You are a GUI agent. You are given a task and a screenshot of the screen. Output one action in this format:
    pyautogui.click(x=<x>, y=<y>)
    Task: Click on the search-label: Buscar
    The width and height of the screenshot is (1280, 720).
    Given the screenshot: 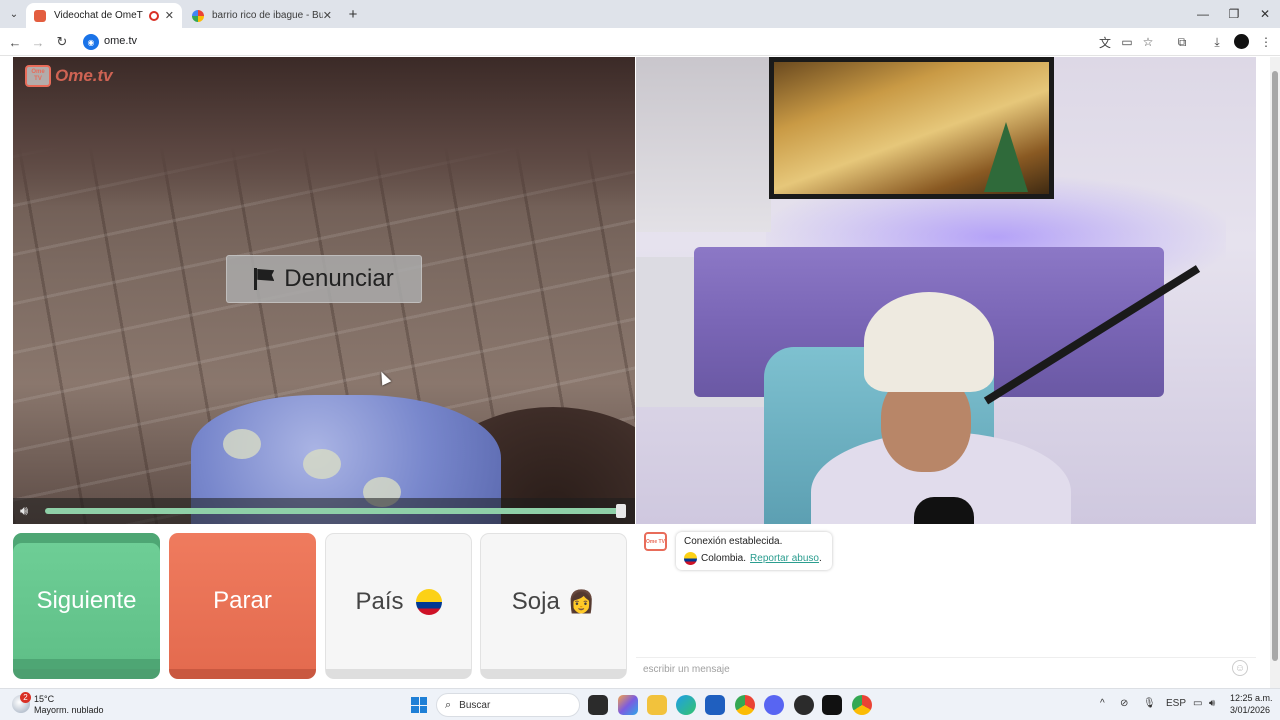 What is the action you would take?
    pyautogui.click(x=475, y=705)
    